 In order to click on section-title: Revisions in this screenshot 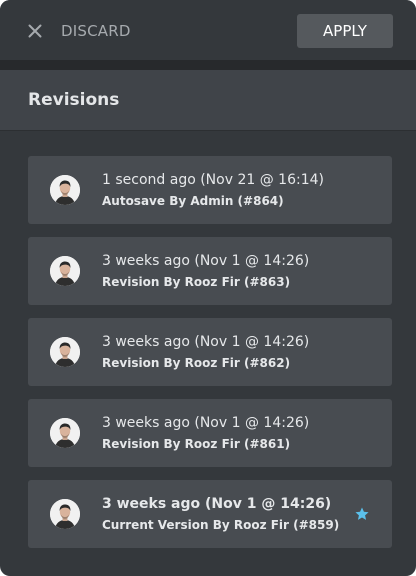, I will do `click(74, 100)`.